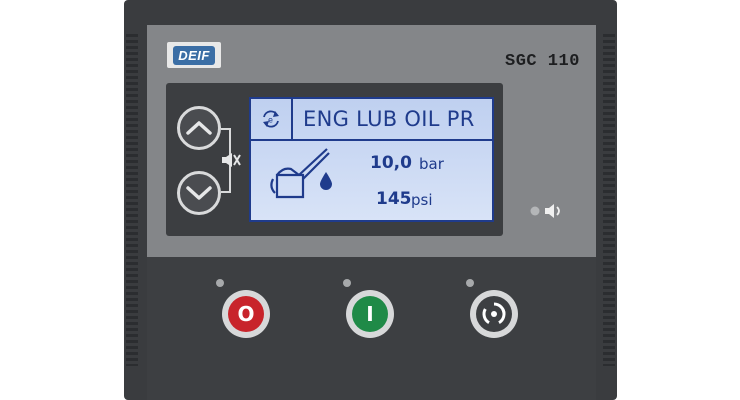 This screenshot has width=740, height=400. What do you see at coordinates (326, 181) in the screenshot?
I see `oil-drop-icon` at bounding box center [326, 181].